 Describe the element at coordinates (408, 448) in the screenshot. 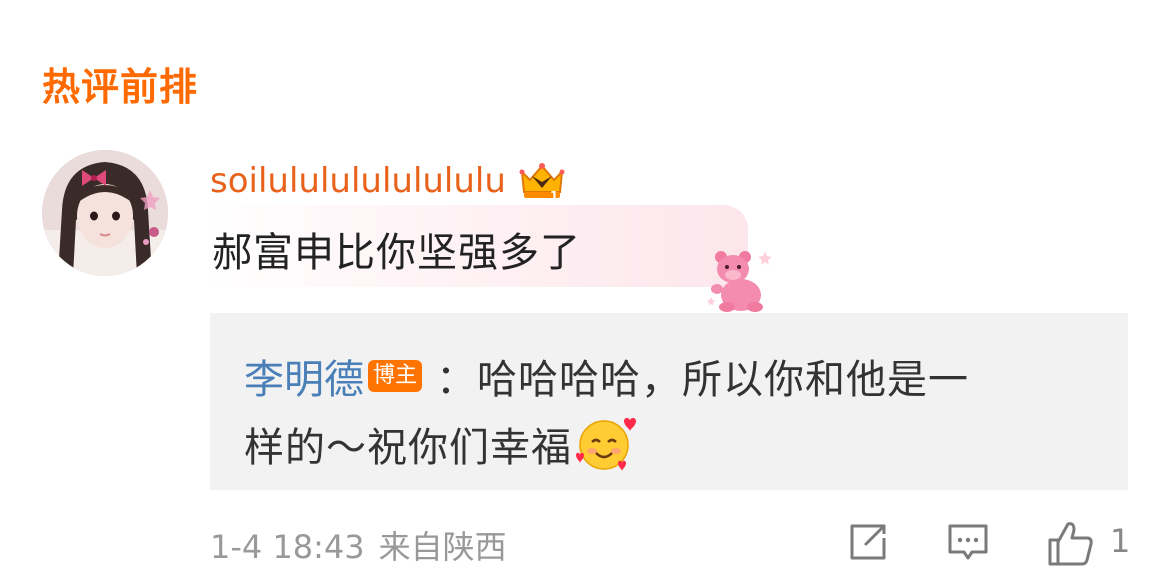

I see `reply-text-line-2: 样的～祝你们幸福` at that location.